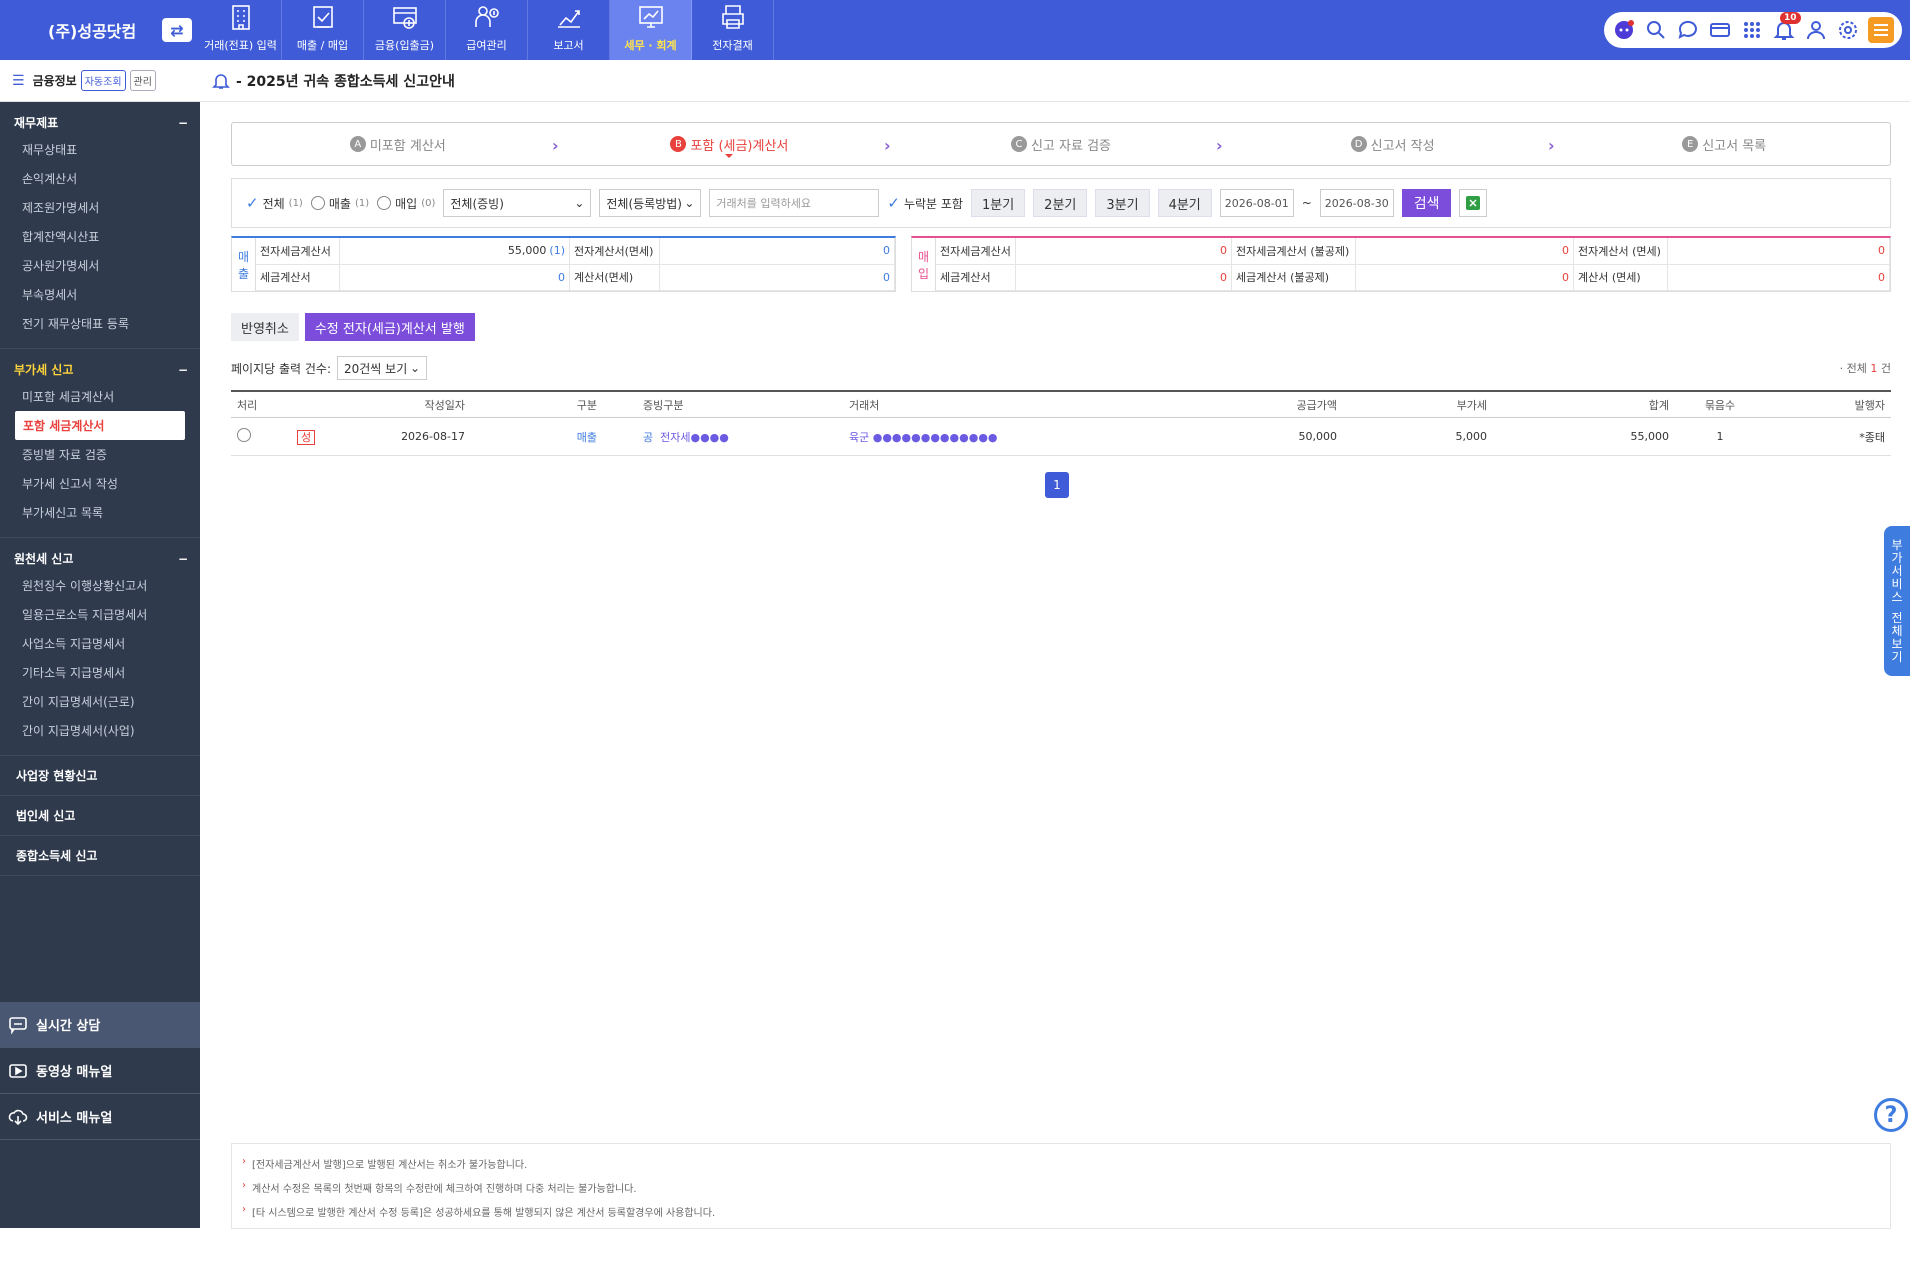  Describe the element at coordinates (650, 203) in the screenshot. I see `registration-method-select: 전체(등록방법) ⌄` at that location.